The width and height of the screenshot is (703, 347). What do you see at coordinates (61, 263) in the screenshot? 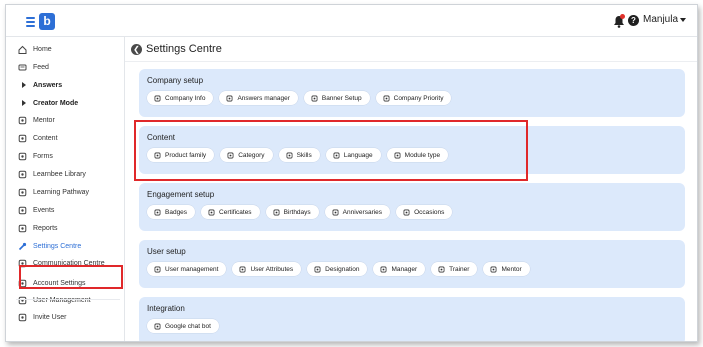
I see `sidebar-item-communication-centre: Communication Centre` at bounding box center [61, 263].